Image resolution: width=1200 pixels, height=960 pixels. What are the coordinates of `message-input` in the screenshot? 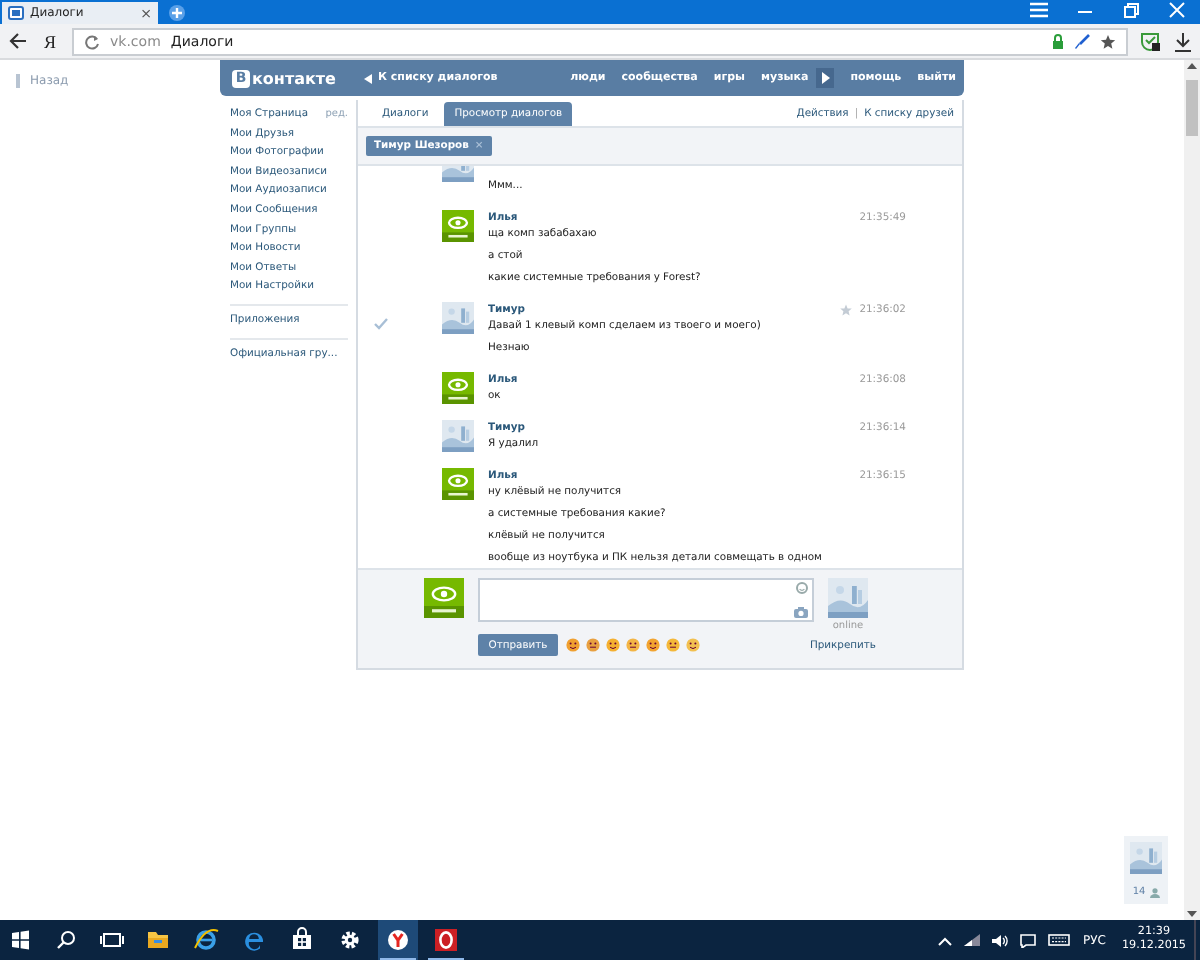 It's located at (646, 600).